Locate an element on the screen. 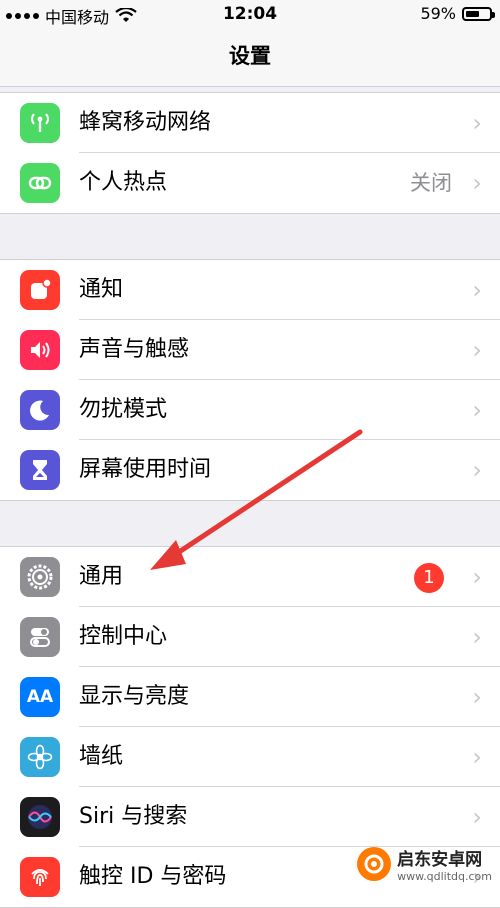 The image size is (500, 908). gear-icon is located at coordinates (40, 577).